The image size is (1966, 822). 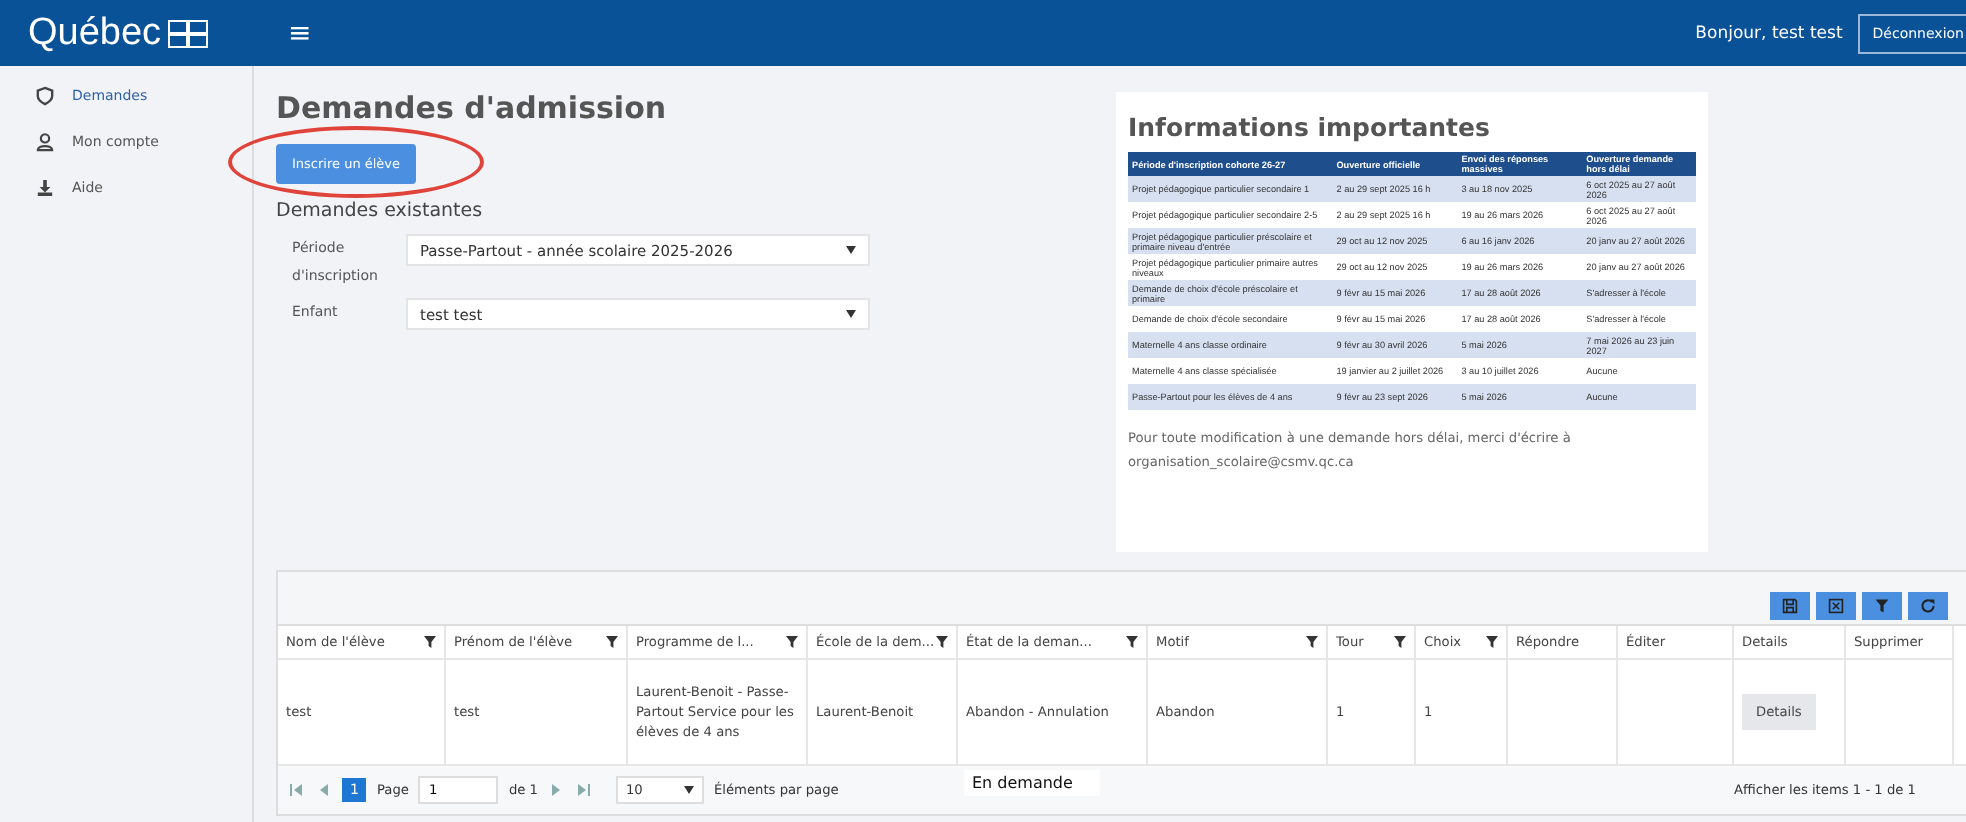 What do you see at coordinates (472, 108) in the screenshot?
I see `page-title: Demandes d'admission` at bounding box center [472, 108].